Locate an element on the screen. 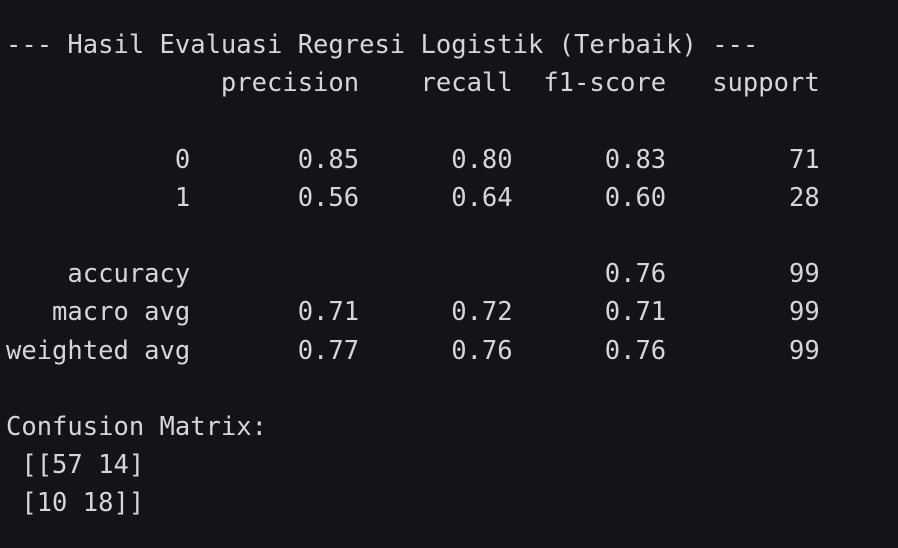 The image size is (898, 548). report-row-class-1: 1 0.56 0.64 0.60 28 is located at coordinates (413, 197).